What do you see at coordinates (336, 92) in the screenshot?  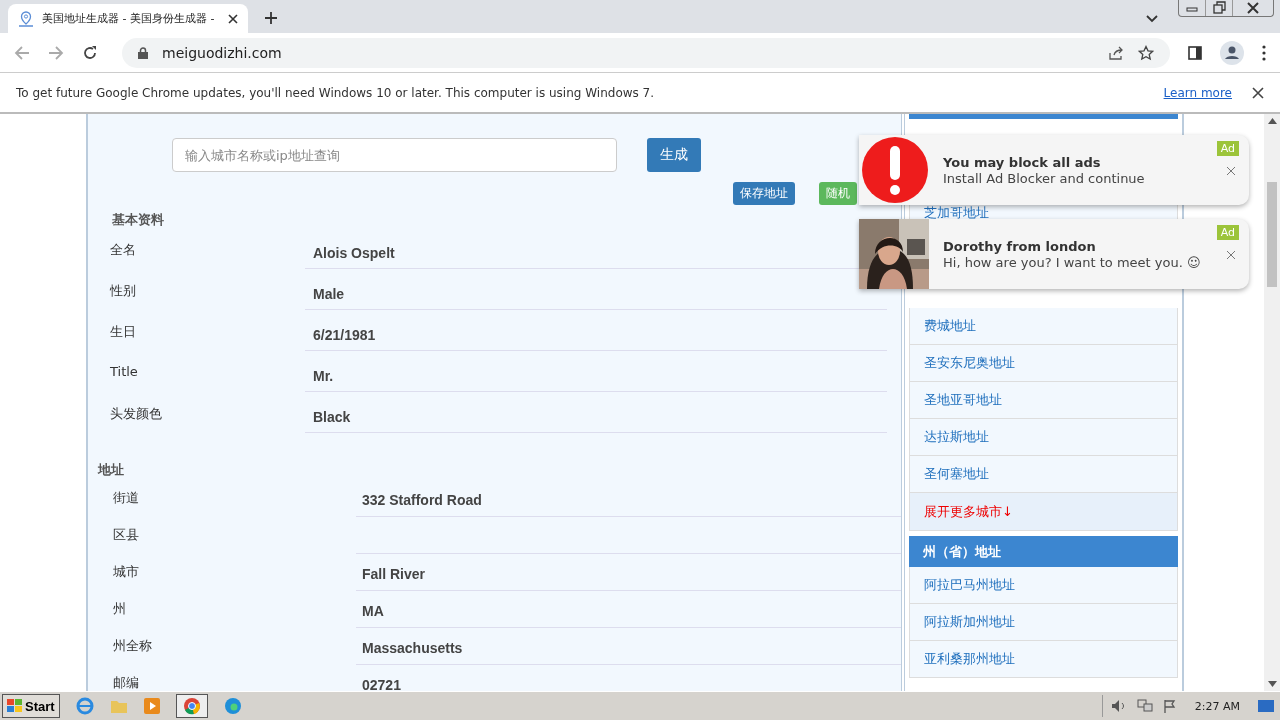 I see `update-message: To get future Google Chrome updates, you'll need Windows 10 or later. This computer is using Windows 7.` at bounding box center [336, 92].